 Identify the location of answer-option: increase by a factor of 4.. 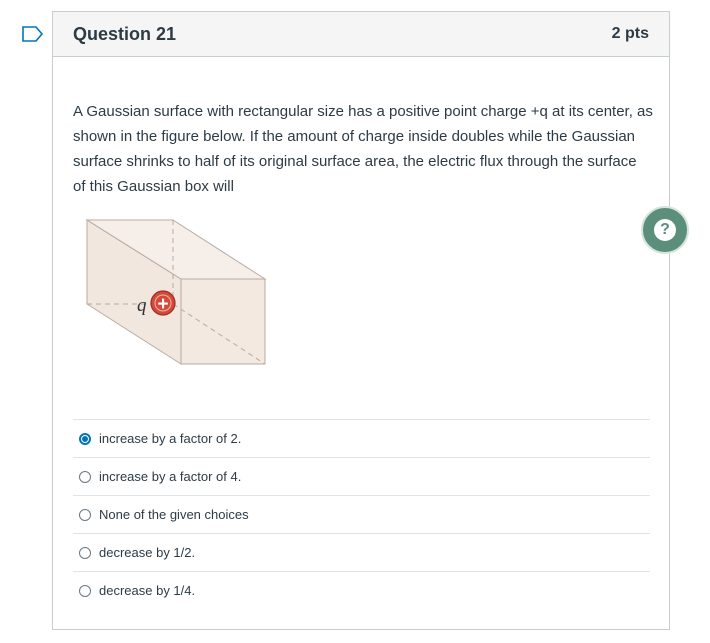
(361, 476).